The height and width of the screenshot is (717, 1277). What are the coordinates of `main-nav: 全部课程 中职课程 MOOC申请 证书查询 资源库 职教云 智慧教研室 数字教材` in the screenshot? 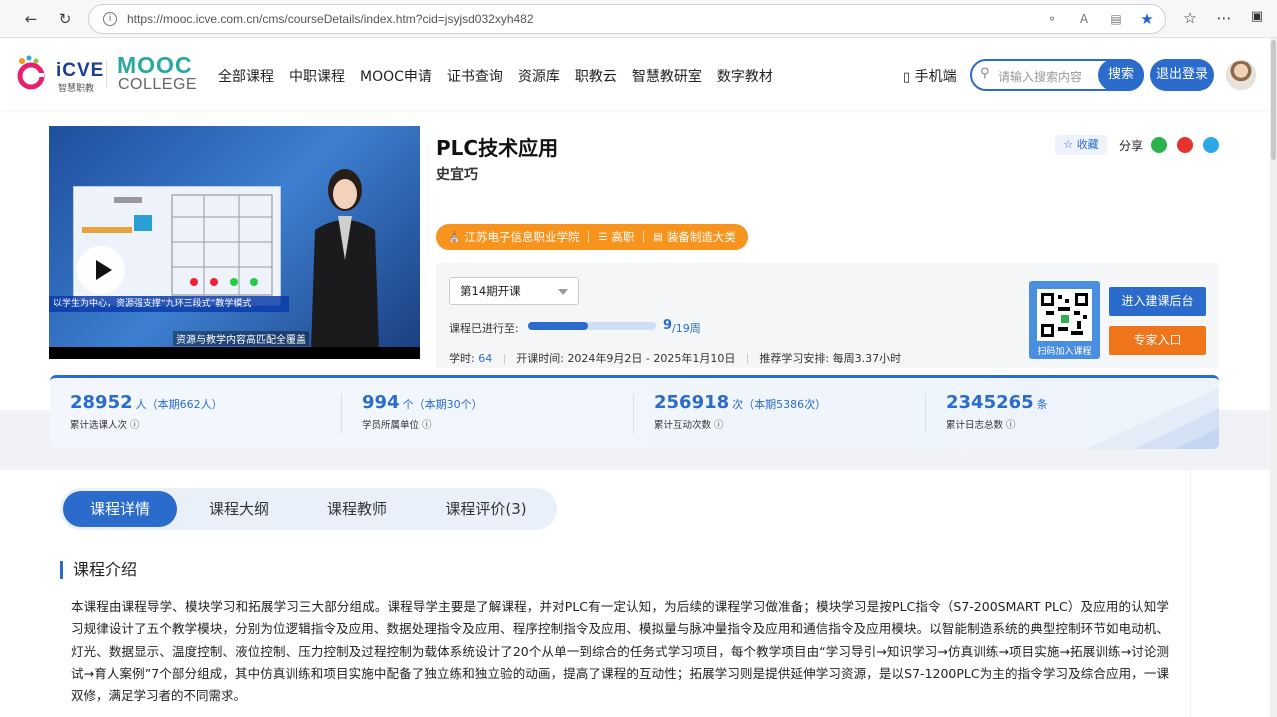 It's located at (503, 76).